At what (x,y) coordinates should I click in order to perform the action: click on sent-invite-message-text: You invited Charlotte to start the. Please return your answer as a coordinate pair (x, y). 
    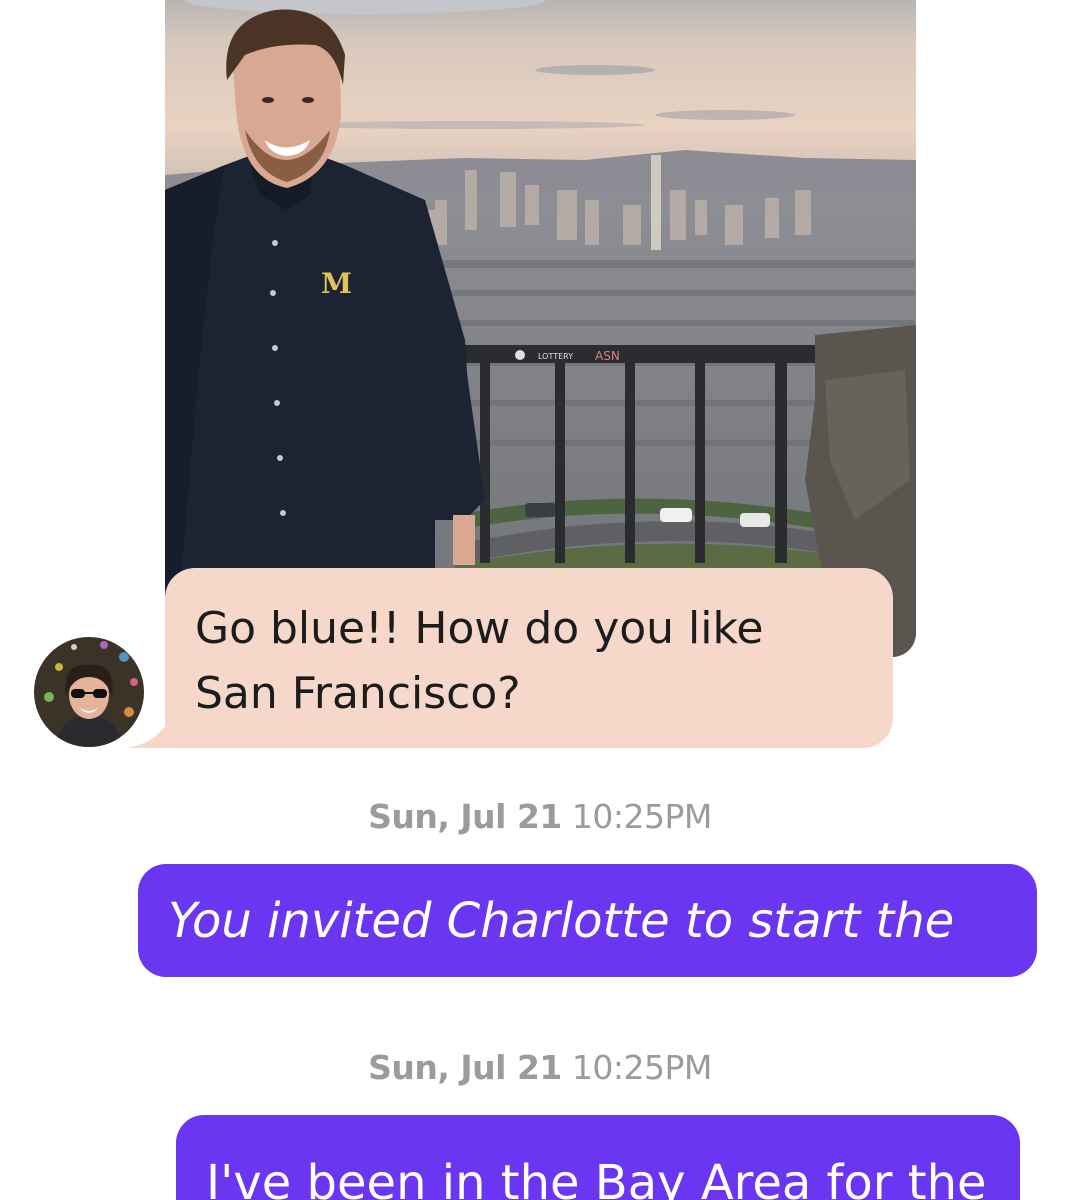
    Looking at the image, I should click on (561, 921).